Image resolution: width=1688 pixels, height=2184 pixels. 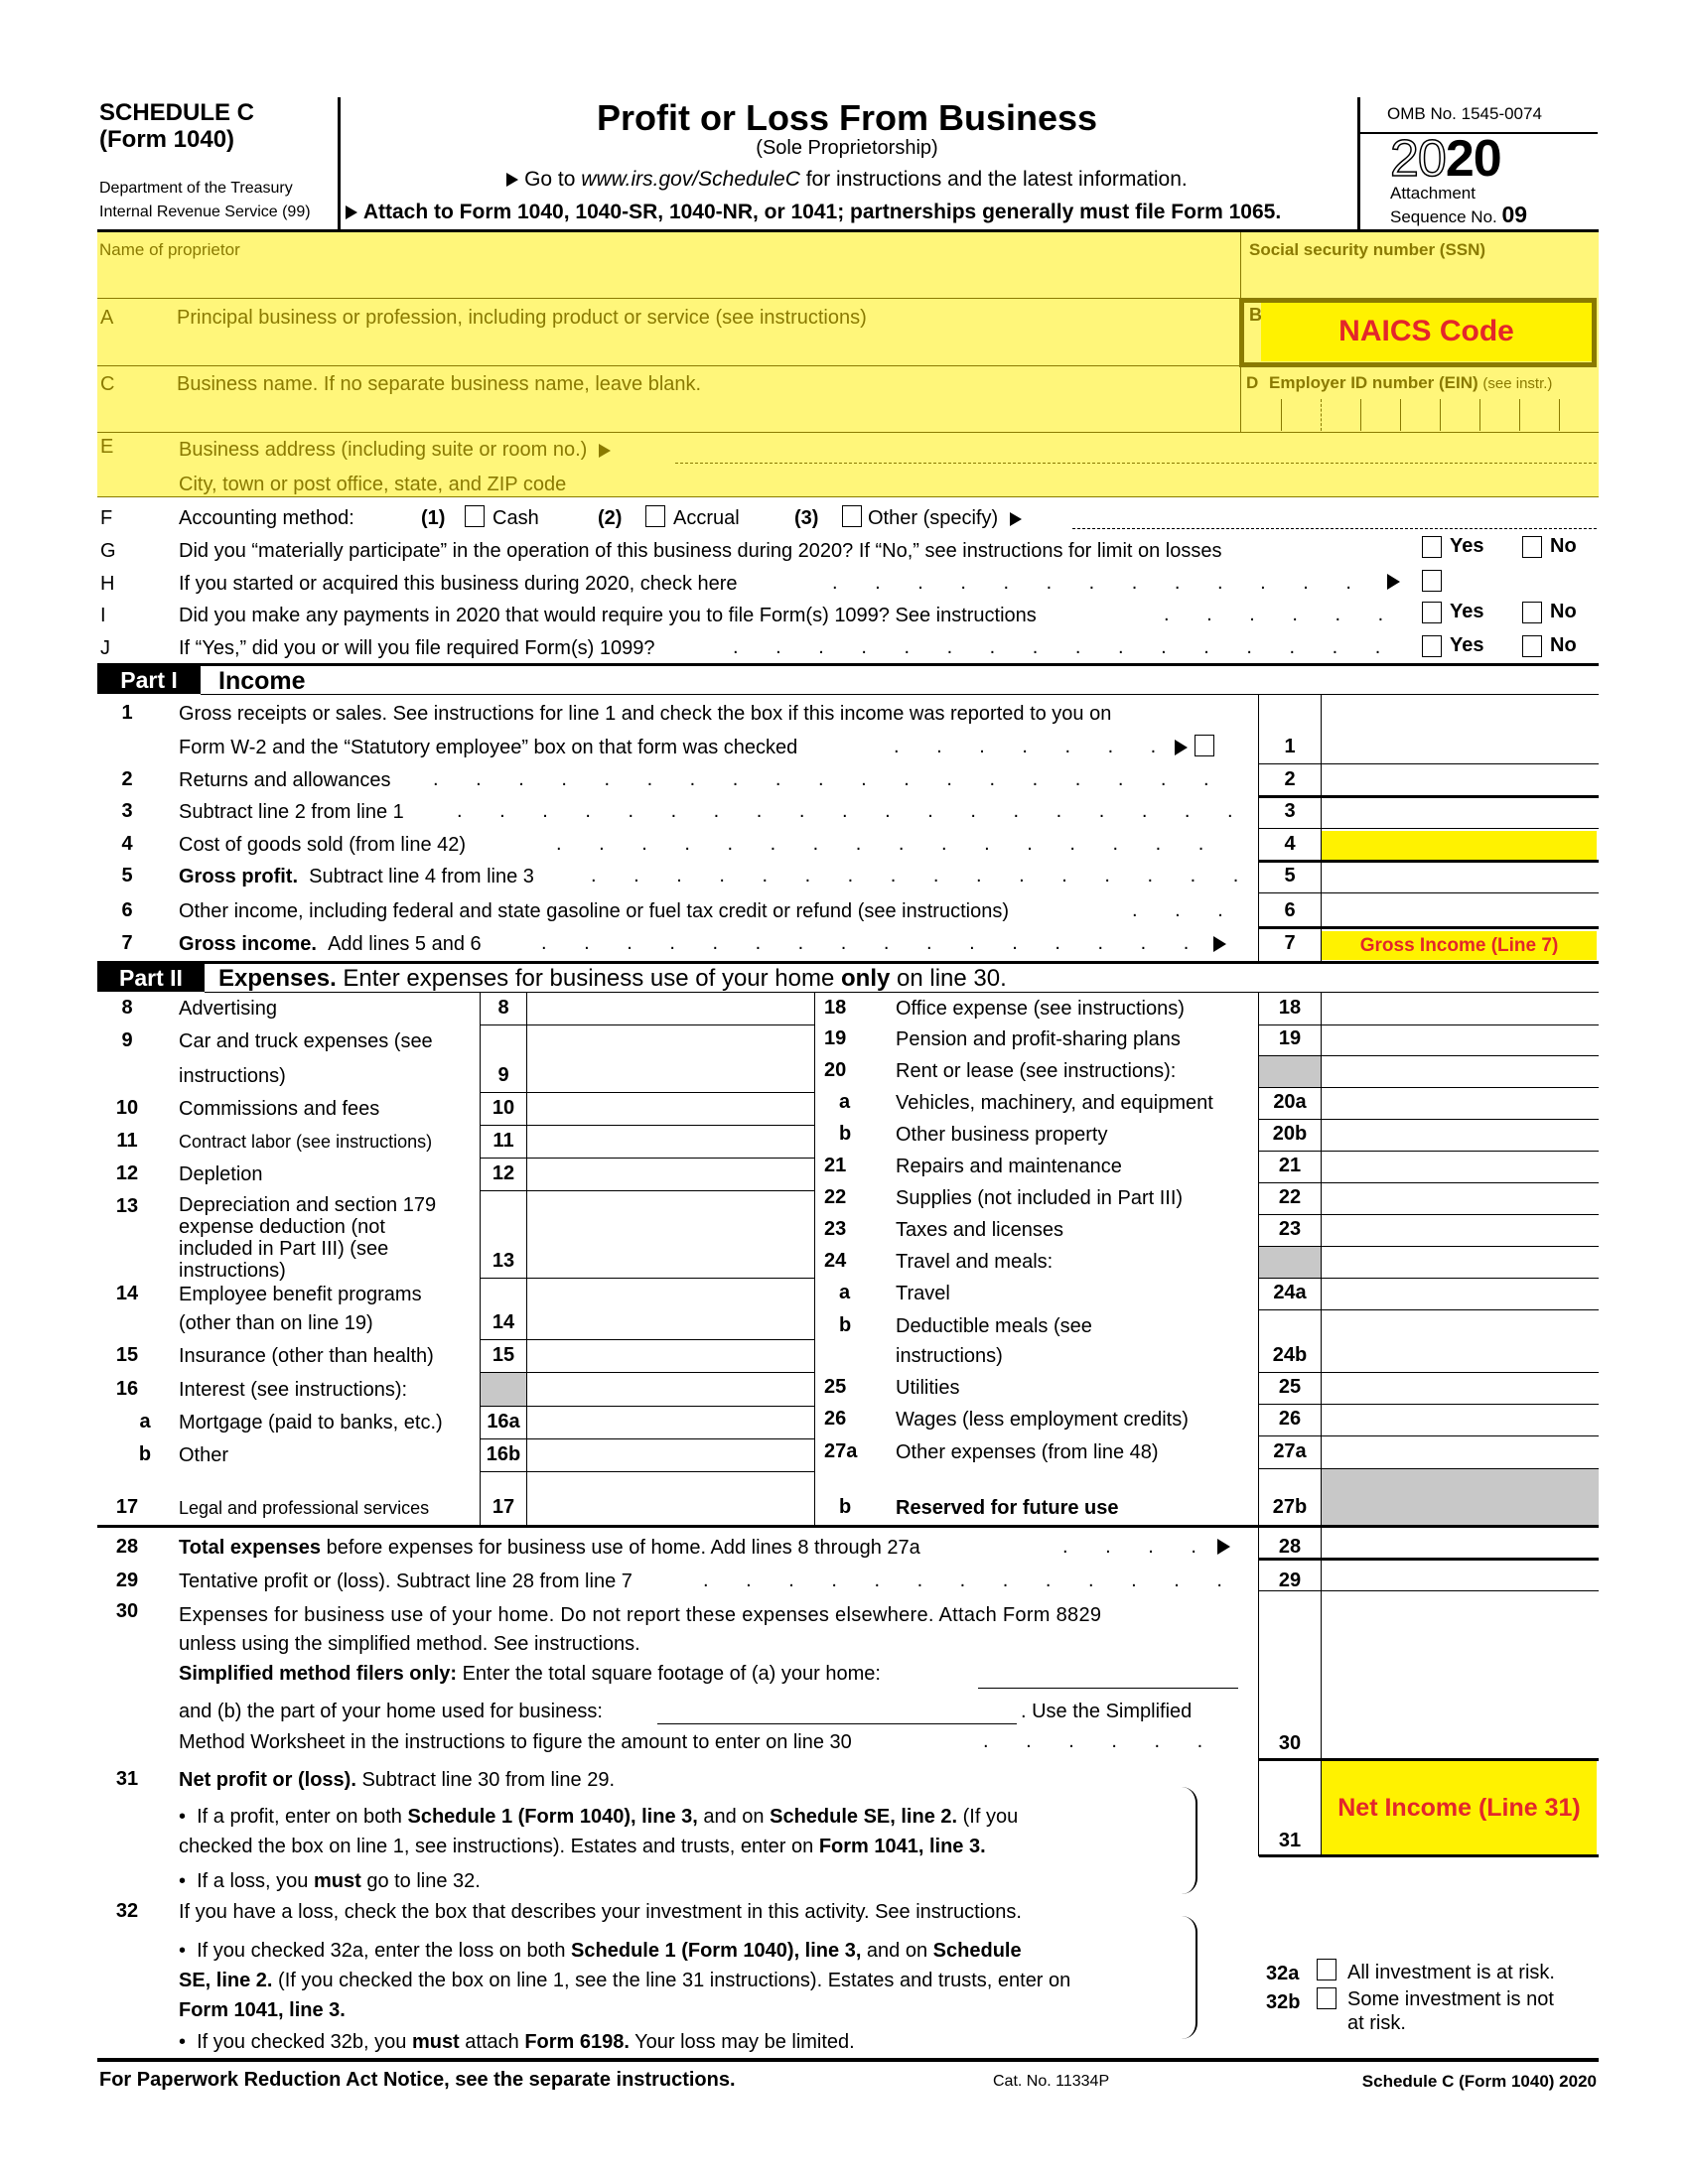 I want to click on form-subtitle: (Sole Proprietorship), so click(x=847, y=148).